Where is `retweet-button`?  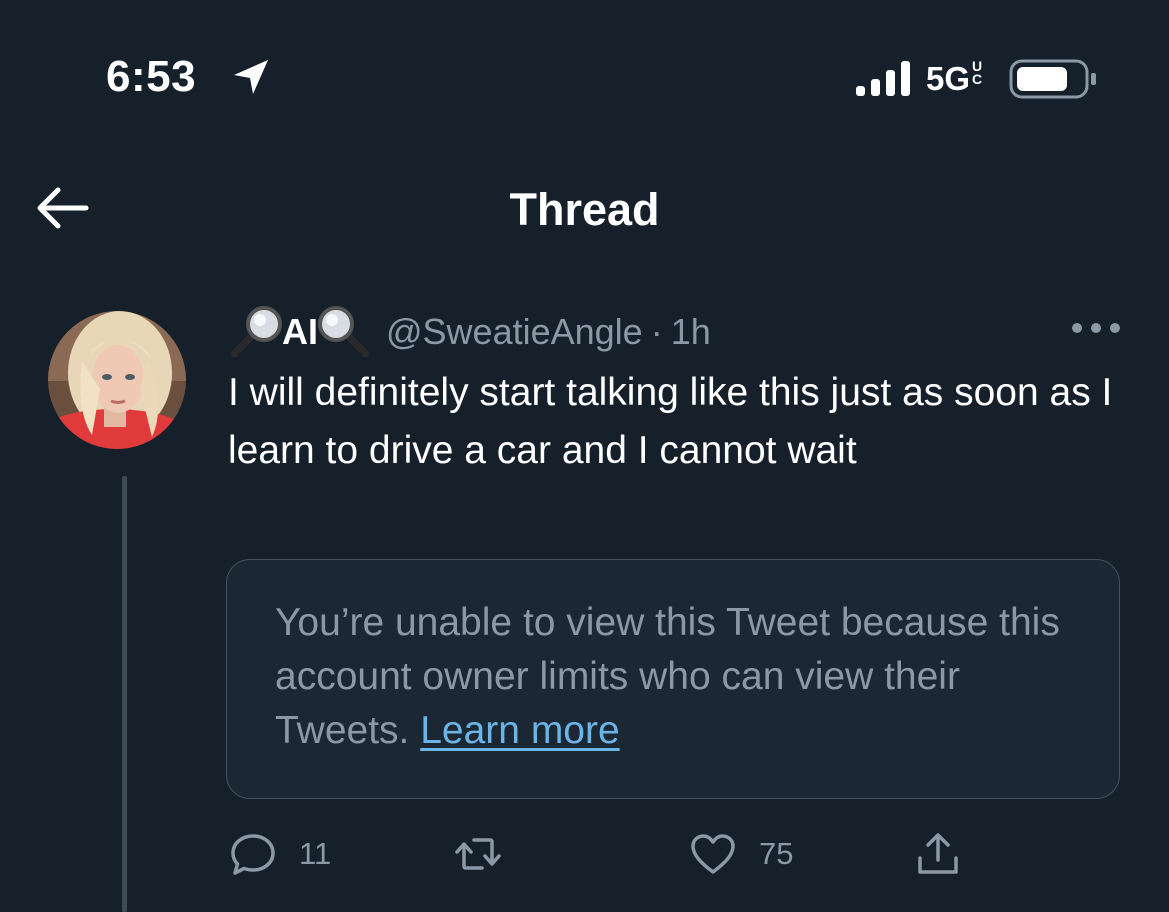
retweet-button is located at coordinates (489, 854).